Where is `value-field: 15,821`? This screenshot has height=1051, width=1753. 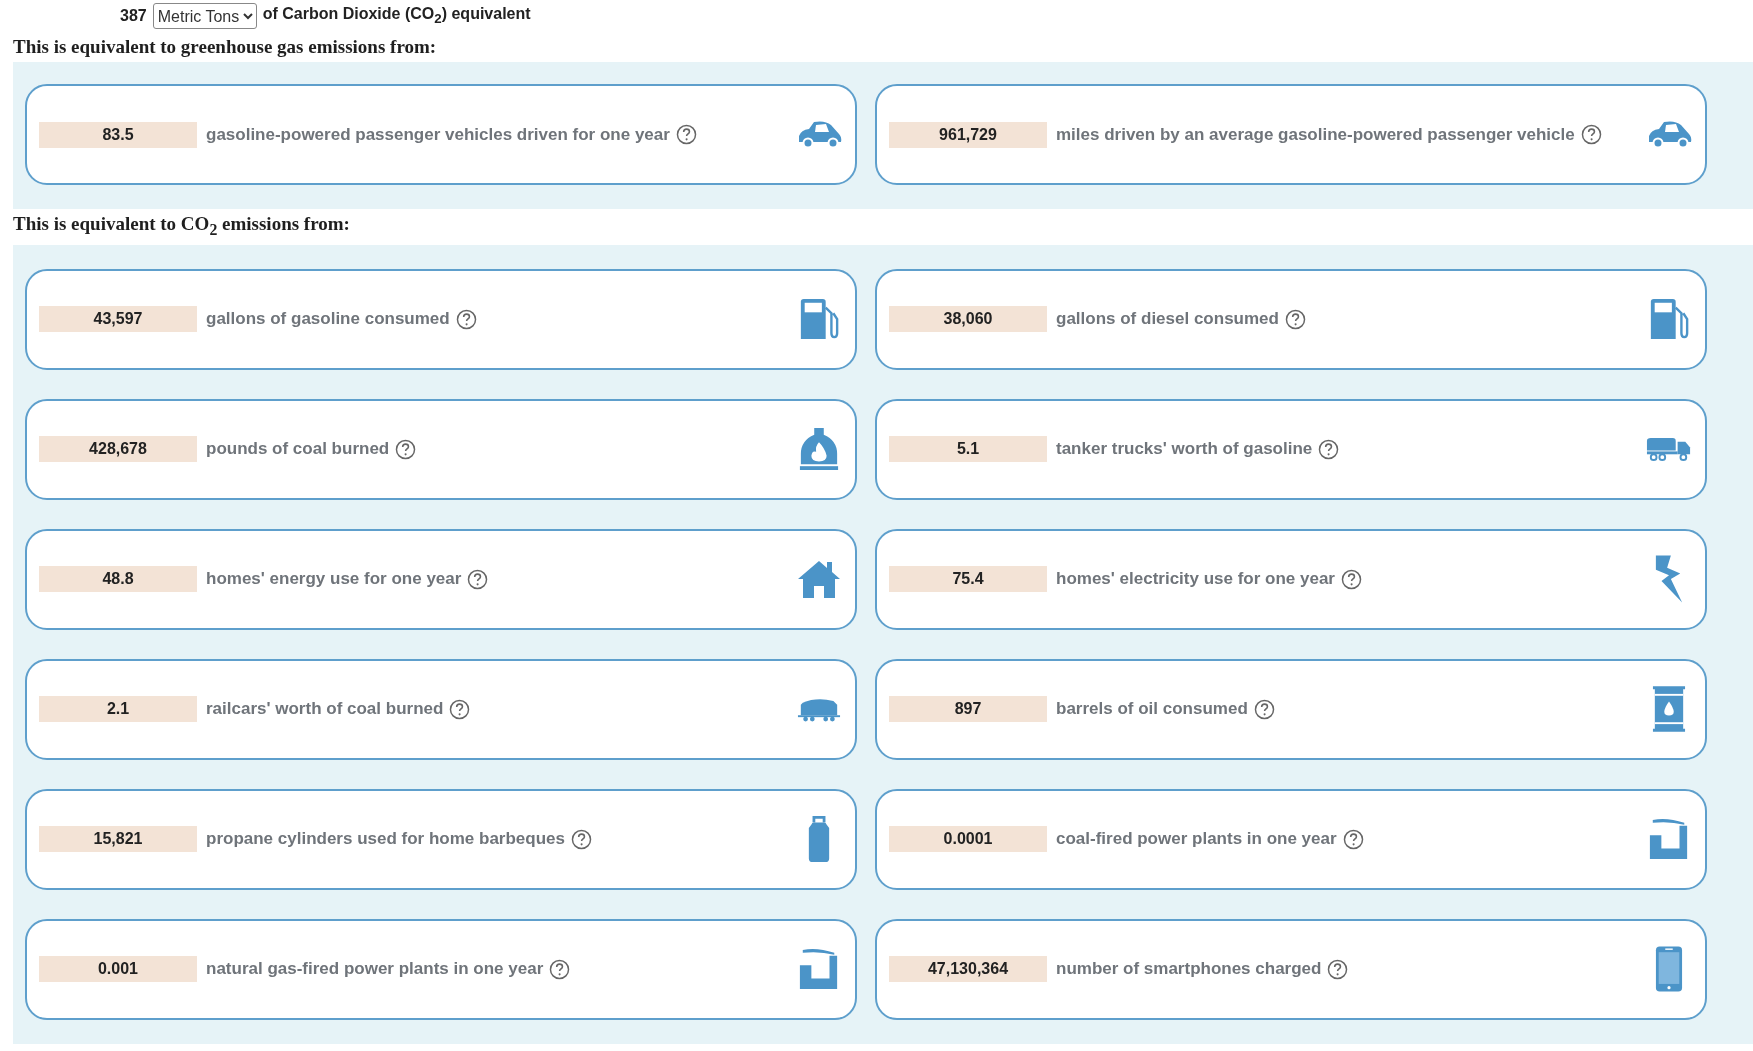
value-field: 15,821 is located at coordinates (118, 839).